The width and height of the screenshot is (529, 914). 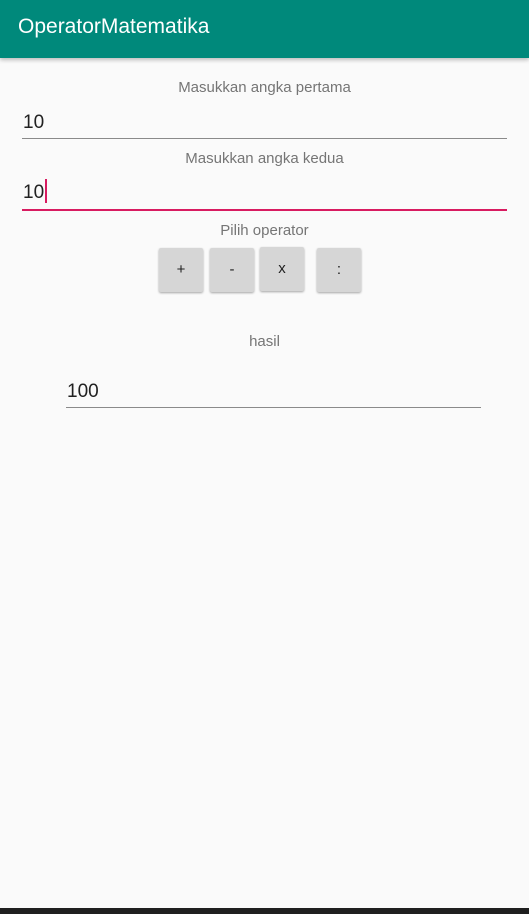 What do you see at coordinates (114, 26) in the screenshot?
I see `app-title: OperatorMatematika` at bounding box center [114, 26].